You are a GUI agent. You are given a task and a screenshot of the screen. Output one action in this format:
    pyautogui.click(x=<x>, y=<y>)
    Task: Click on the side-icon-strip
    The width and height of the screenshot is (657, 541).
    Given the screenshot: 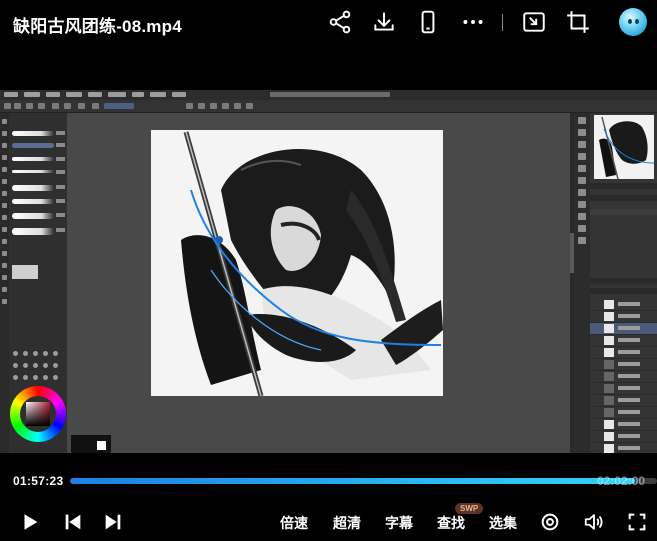 What is the action you would take?
    pyautogui.click(x=582, y=283)
    